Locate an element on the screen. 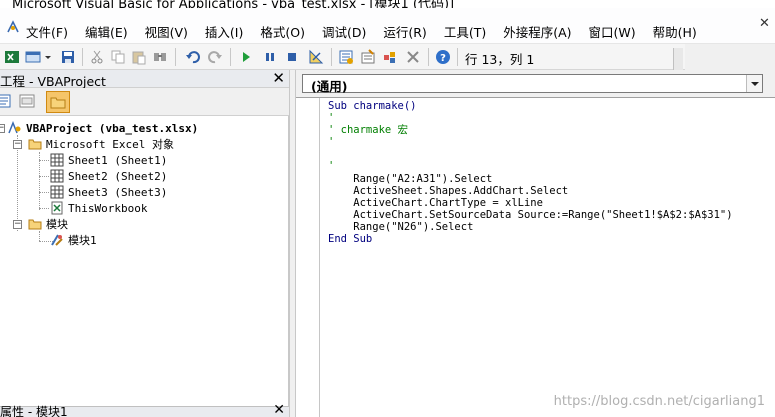 Image resolution: width=775 pixels, height=417 pixels. reset-icon is located at coordinates (292, 57).